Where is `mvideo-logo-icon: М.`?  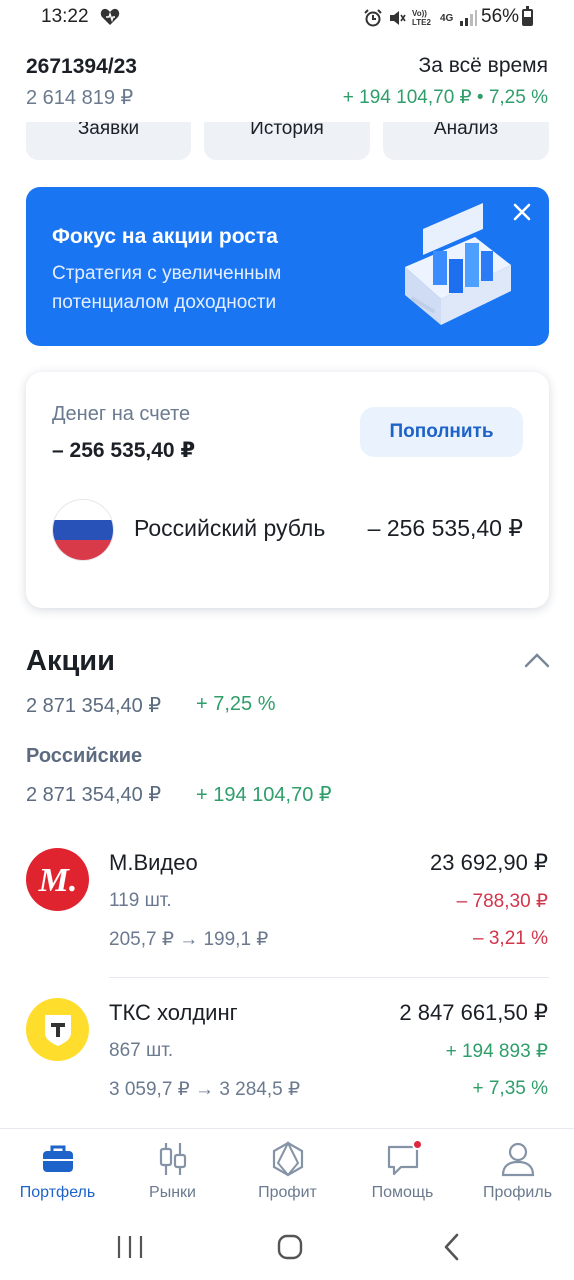
mvideo-logo-icon: М. is located at coordinates (57, 879).